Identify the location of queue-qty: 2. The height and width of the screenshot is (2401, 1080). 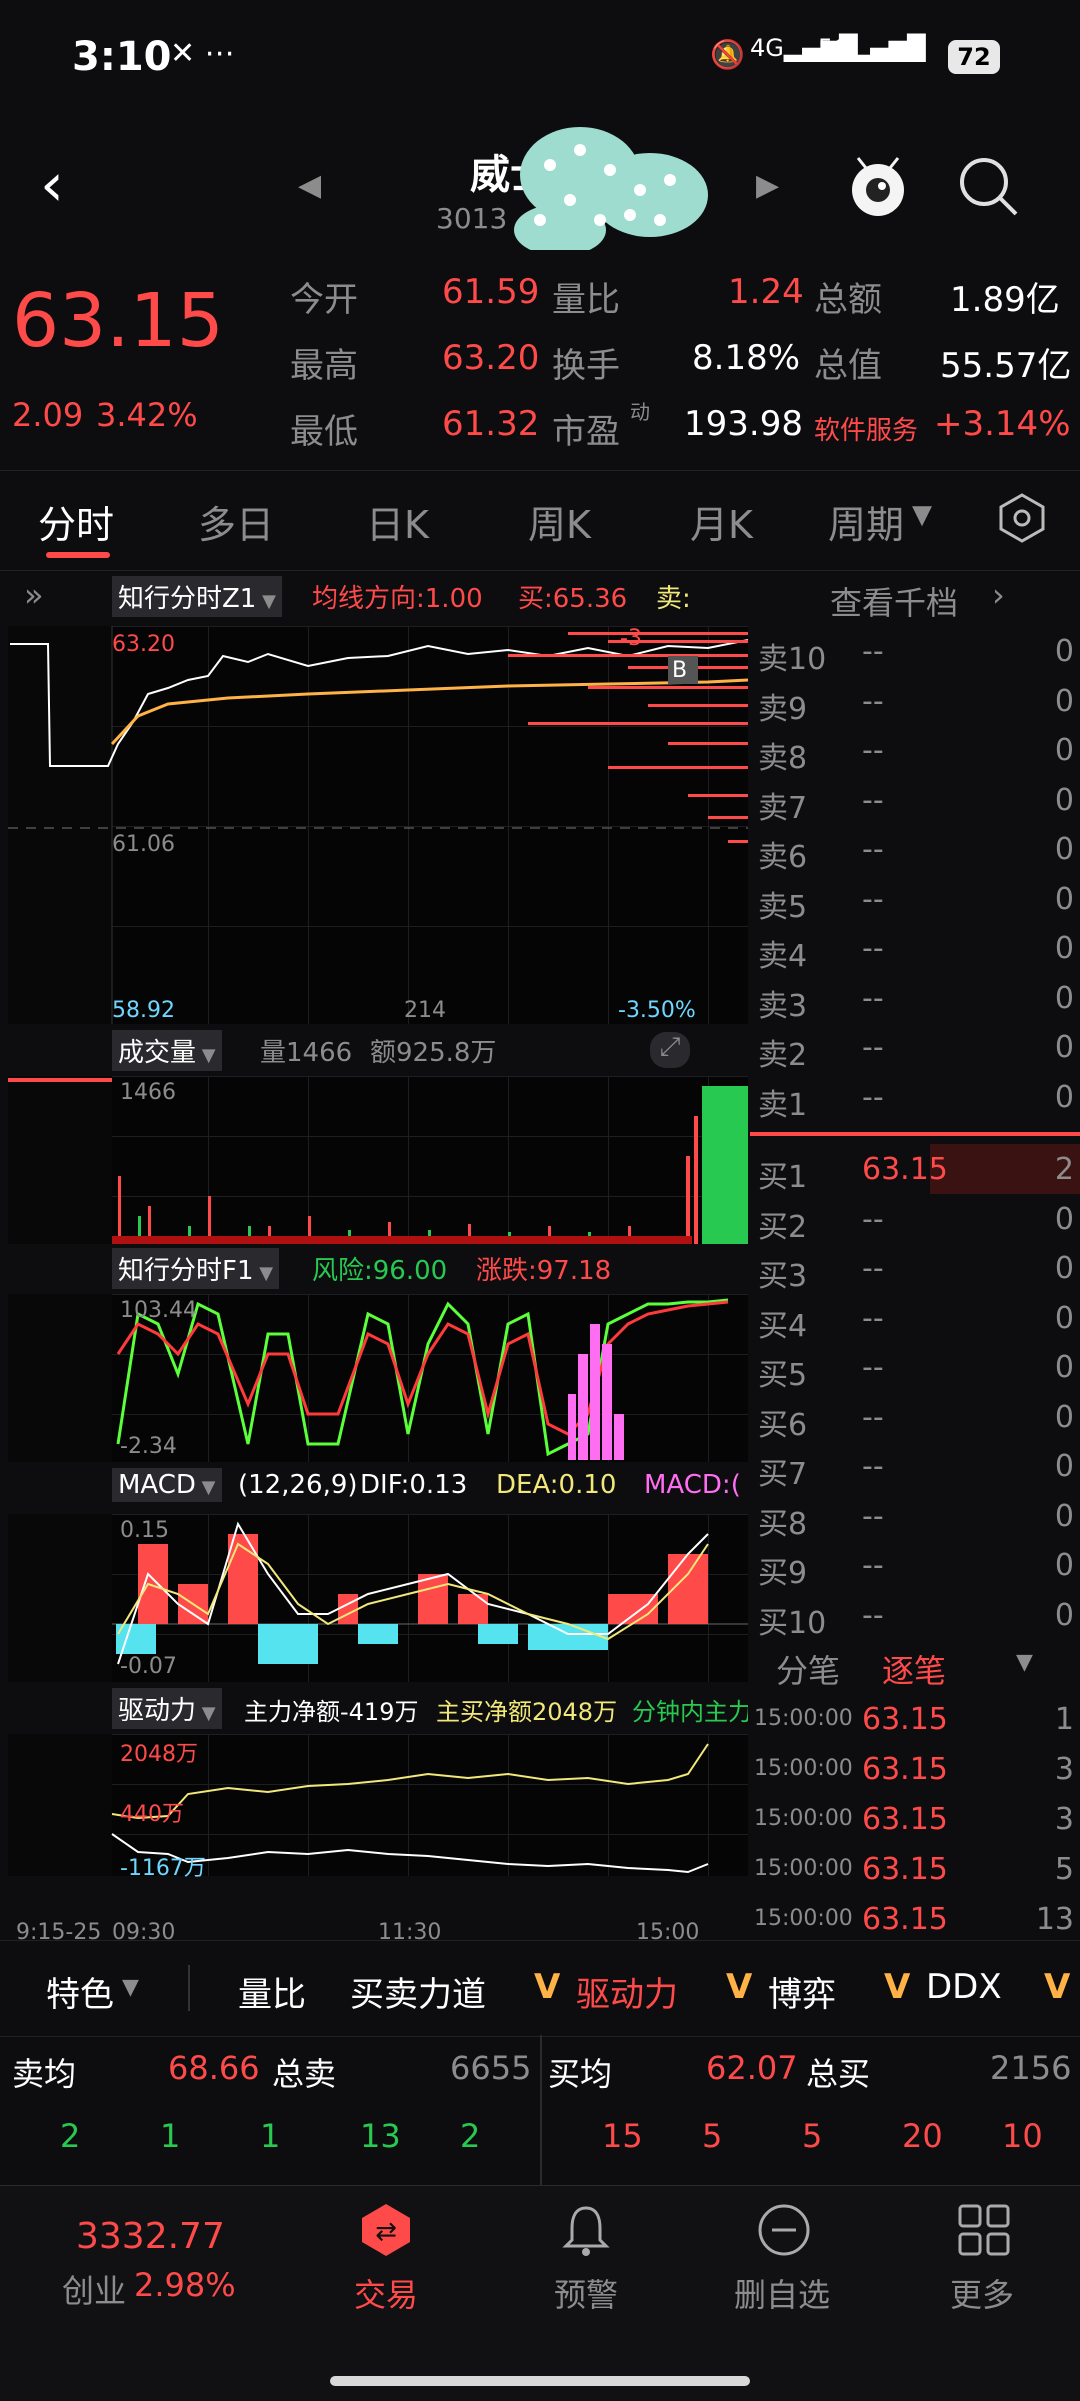
(70, 2136).